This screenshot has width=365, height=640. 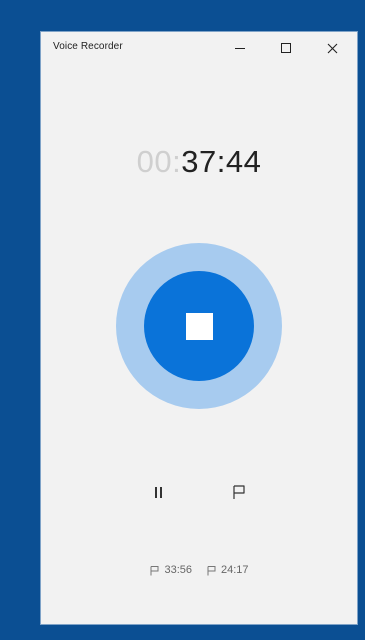 I want to click on title-bar: Voice Recorder, so click(x=199, y=48).